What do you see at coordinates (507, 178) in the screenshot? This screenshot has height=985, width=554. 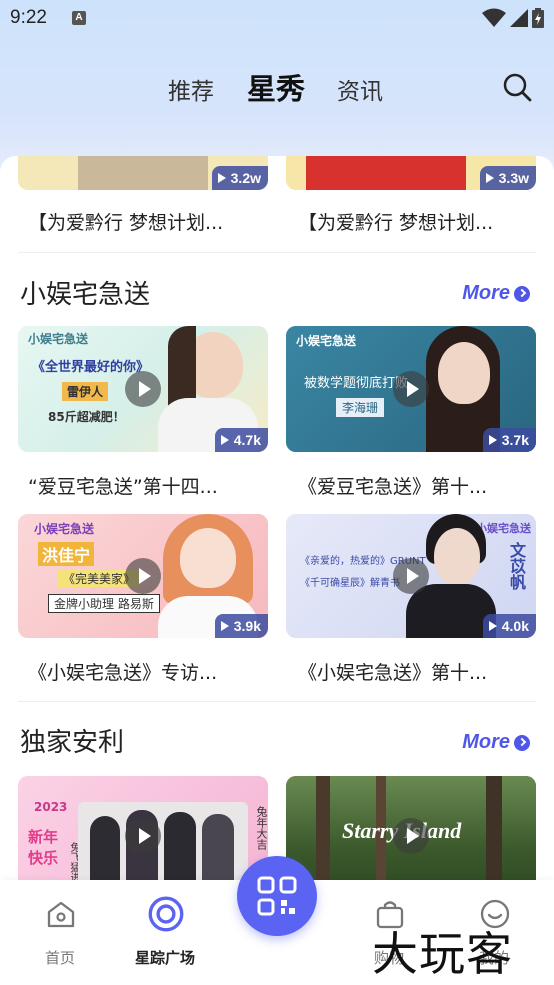 I see `view-count: 3.3w` at bounding box center [507, 178].